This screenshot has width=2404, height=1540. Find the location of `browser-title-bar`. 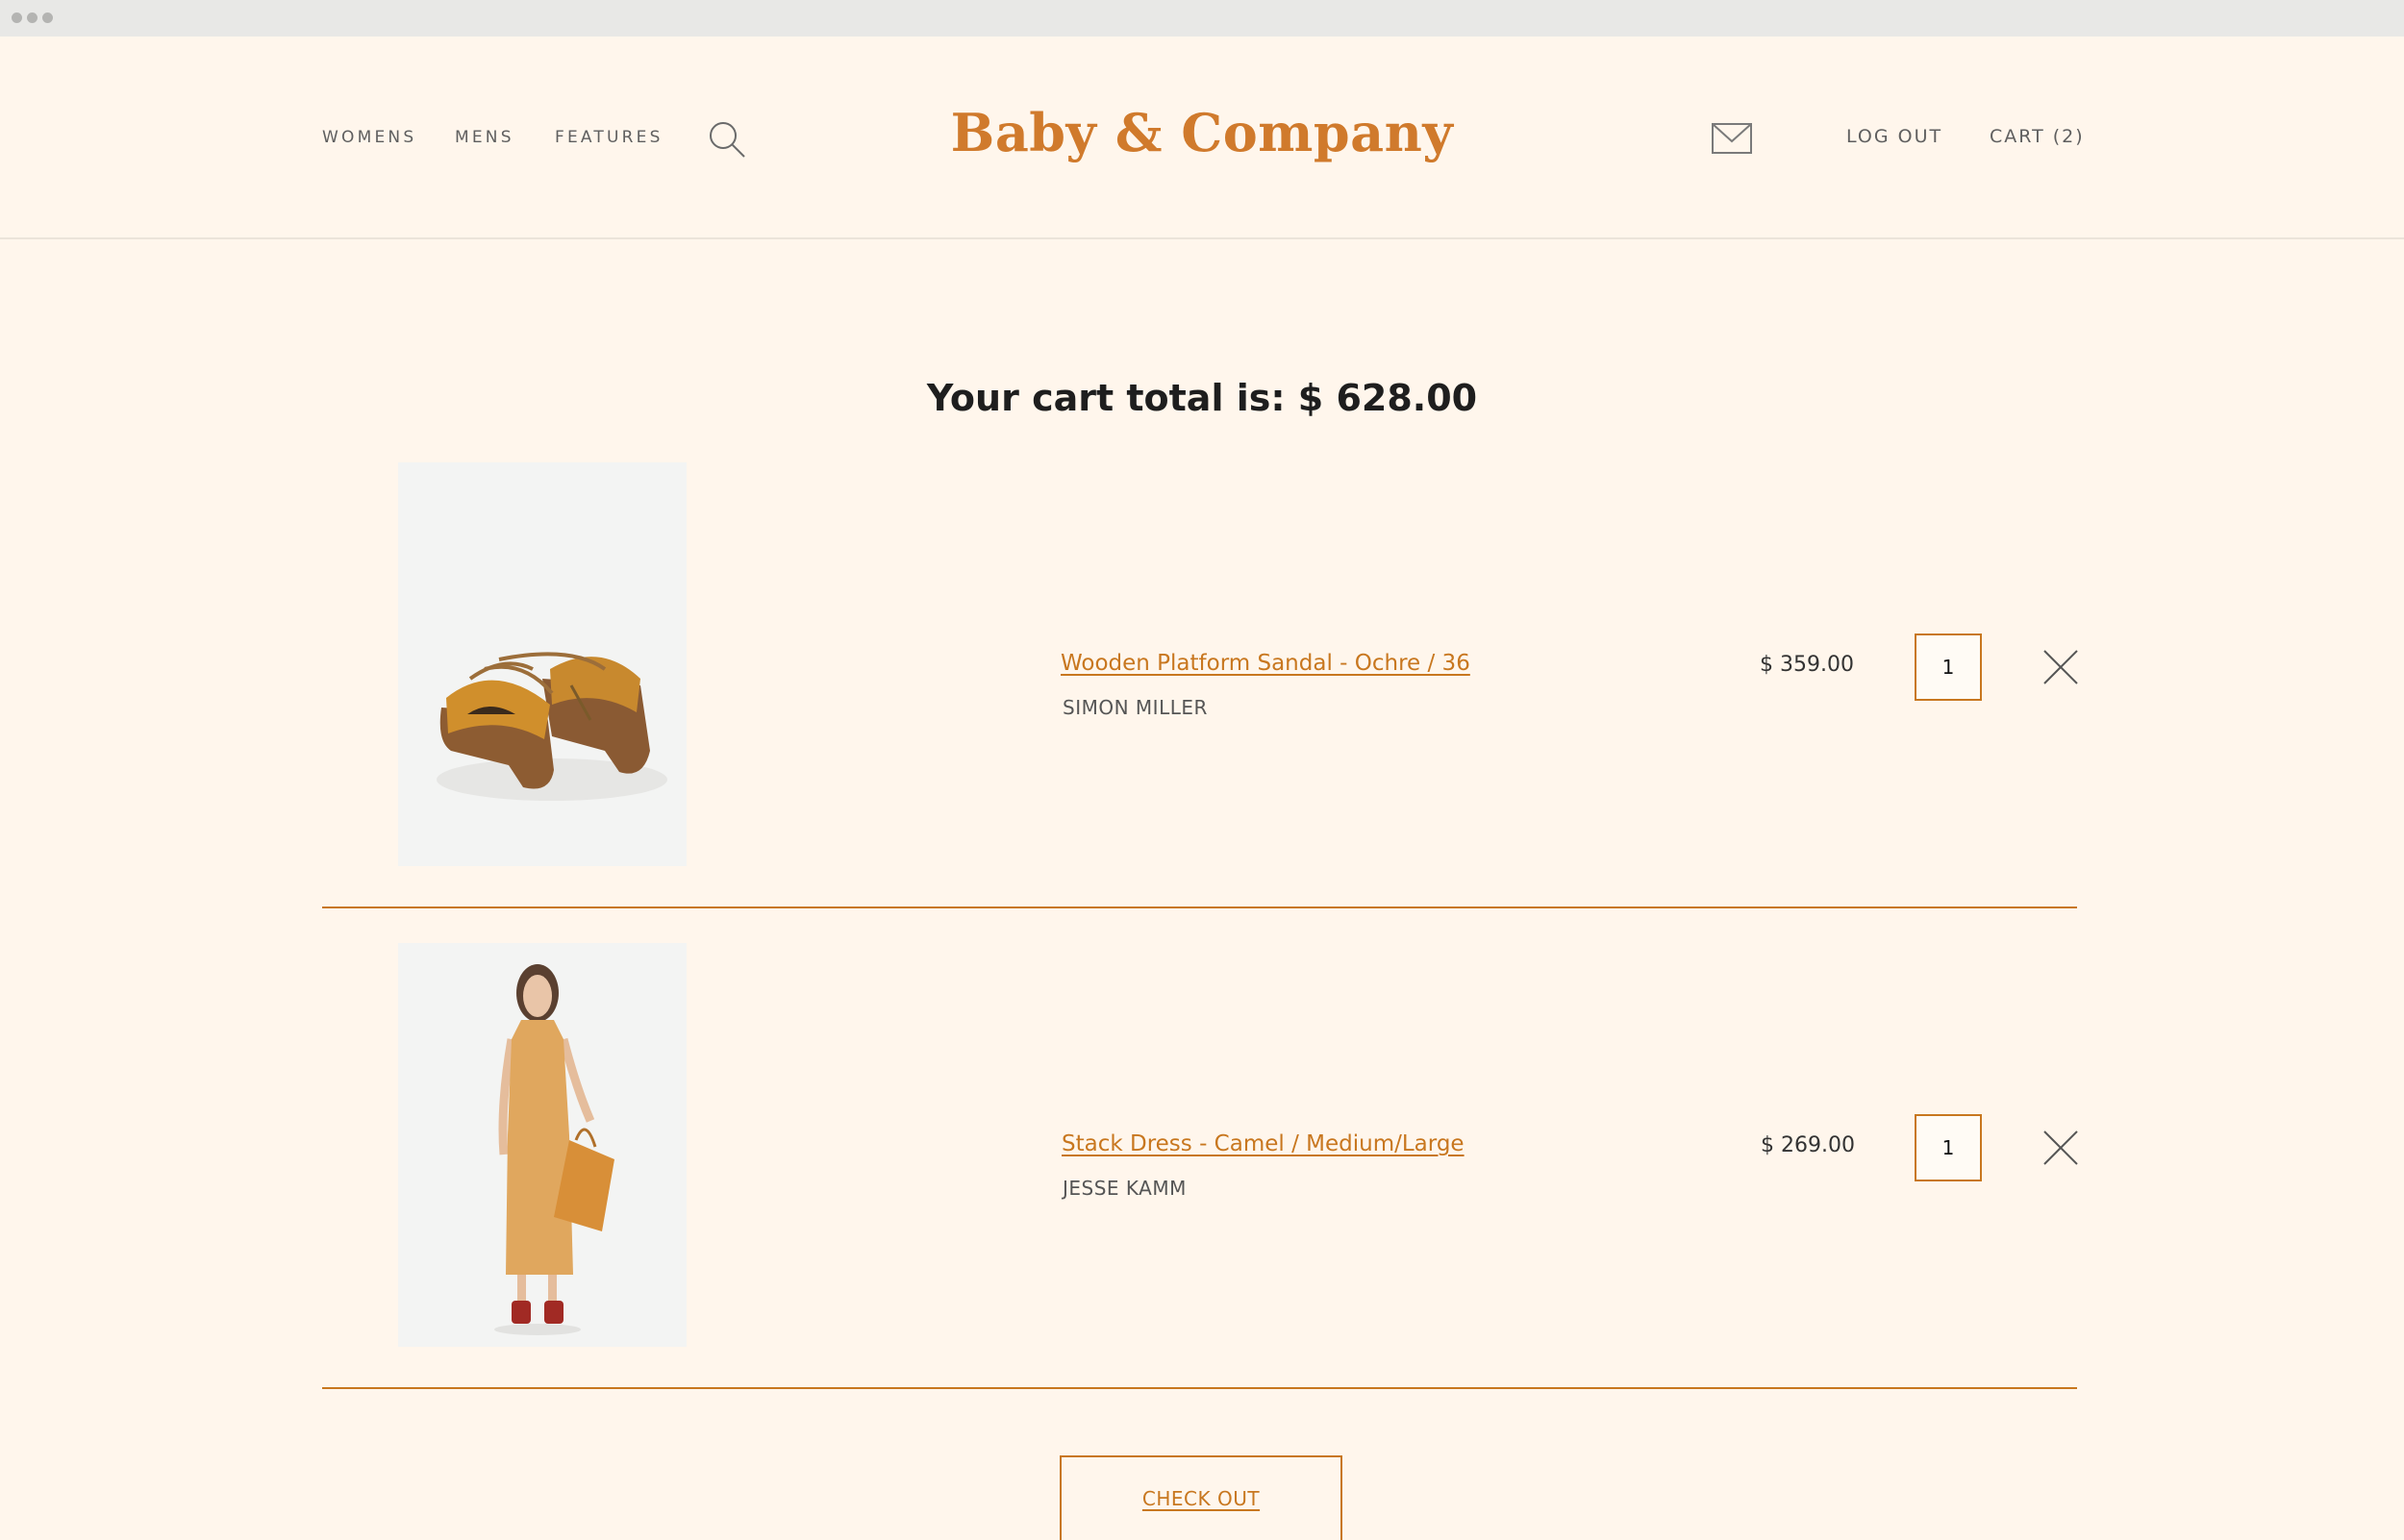

browser-title-bar is located at coordinates (1202, 18).